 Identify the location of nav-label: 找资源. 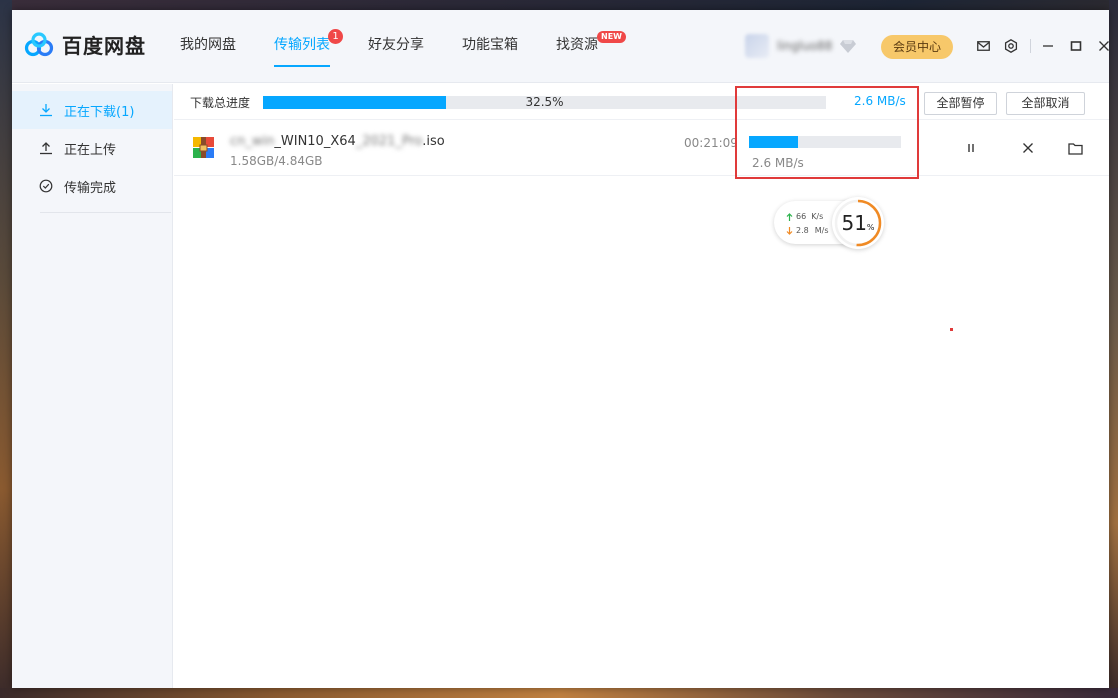
(577, 45).